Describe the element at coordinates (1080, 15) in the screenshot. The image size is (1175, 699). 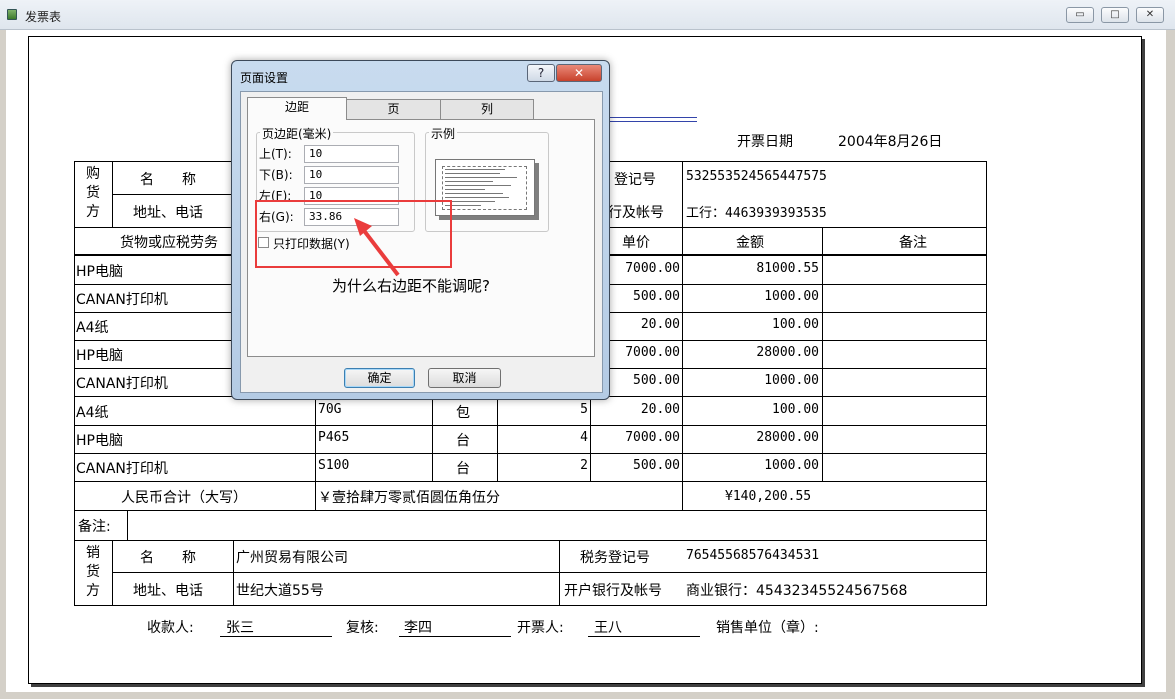
I see `minimize-button: ▭` at that location.